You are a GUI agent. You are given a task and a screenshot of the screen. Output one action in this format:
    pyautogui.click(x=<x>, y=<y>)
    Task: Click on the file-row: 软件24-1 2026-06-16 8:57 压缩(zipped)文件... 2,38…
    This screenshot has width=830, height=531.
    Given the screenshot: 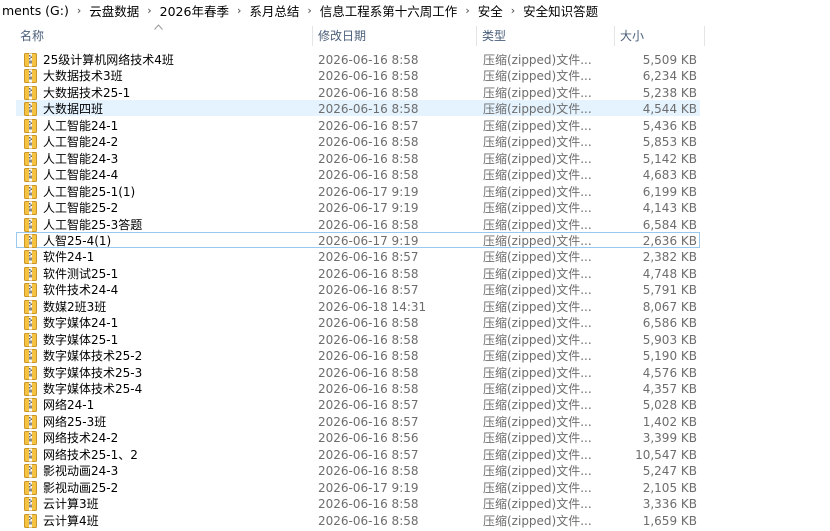 What is the action you would take?
    pyautogui.click(x=358, y=256)
    